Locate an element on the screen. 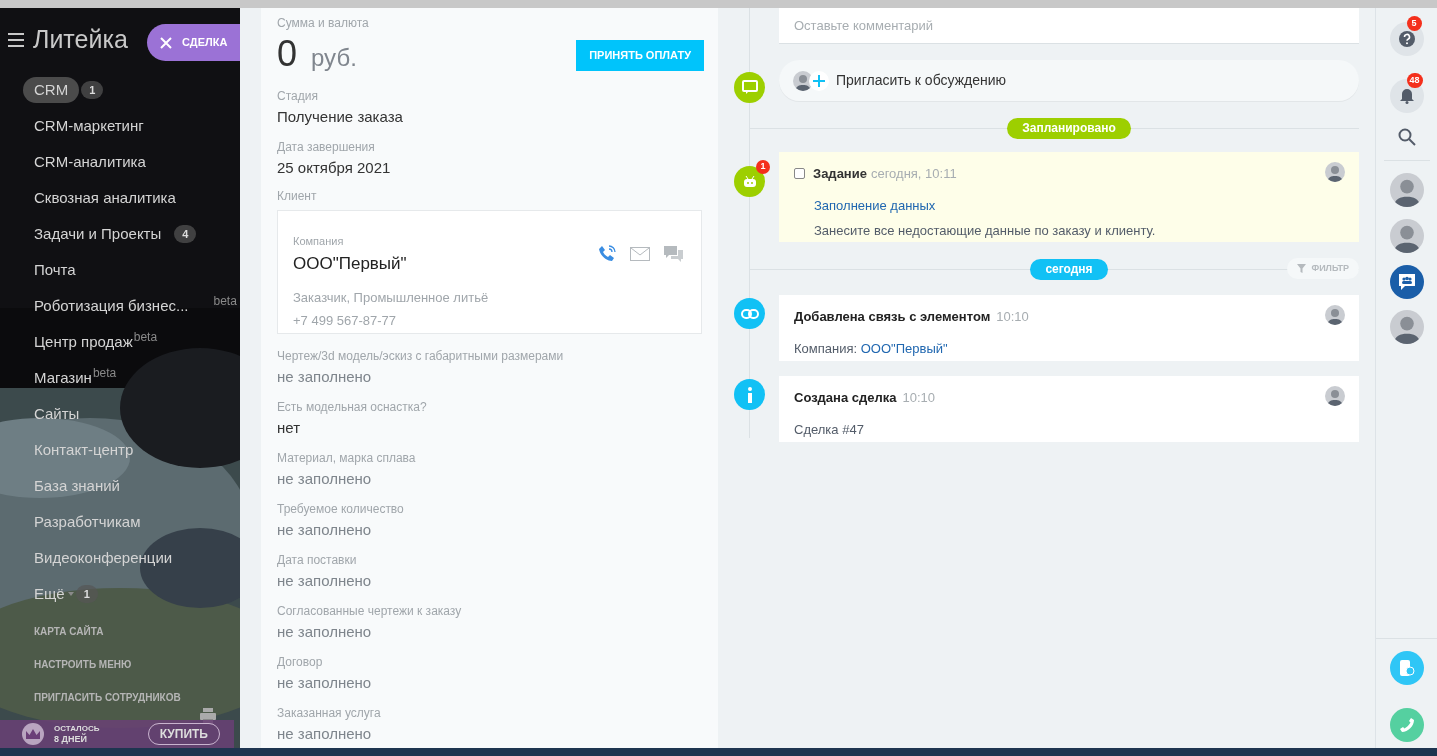  field-label: Дата поставки is located at coordinates (317, 560).